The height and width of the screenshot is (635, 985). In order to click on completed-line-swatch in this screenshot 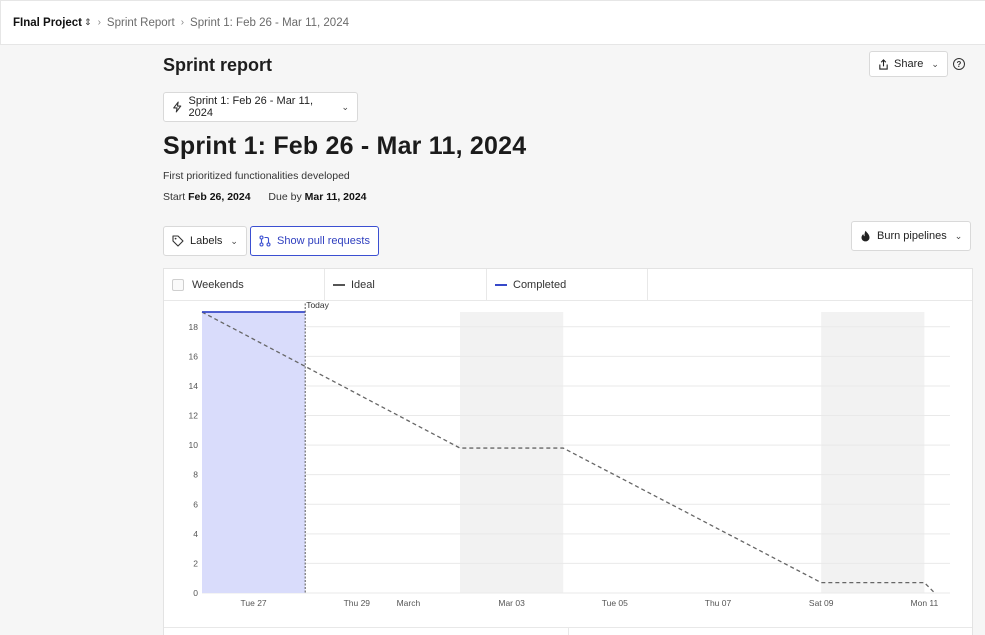, I will do `click(501, 285)`.